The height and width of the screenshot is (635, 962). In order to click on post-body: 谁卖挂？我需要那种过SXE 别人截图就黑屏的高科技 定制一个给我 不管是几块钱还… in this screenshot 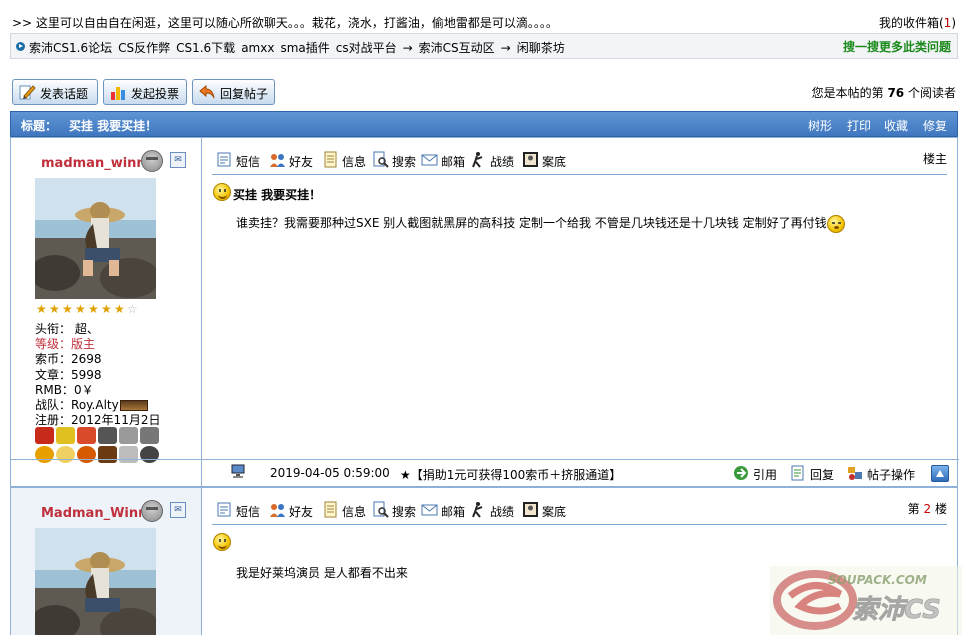, I will do `click(540, 223)`.